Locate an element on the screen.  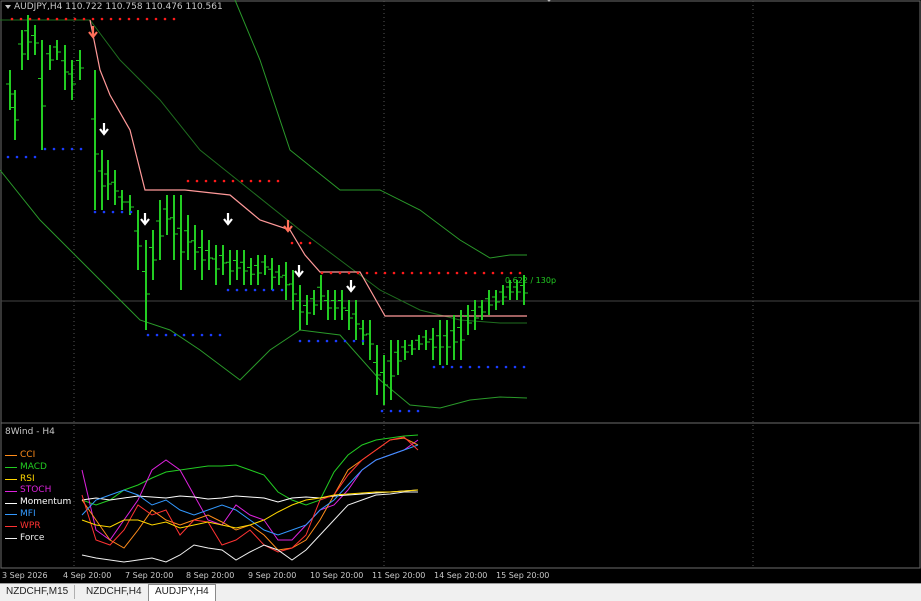
legend-label: Momentum is located at coordinates (46, 502).